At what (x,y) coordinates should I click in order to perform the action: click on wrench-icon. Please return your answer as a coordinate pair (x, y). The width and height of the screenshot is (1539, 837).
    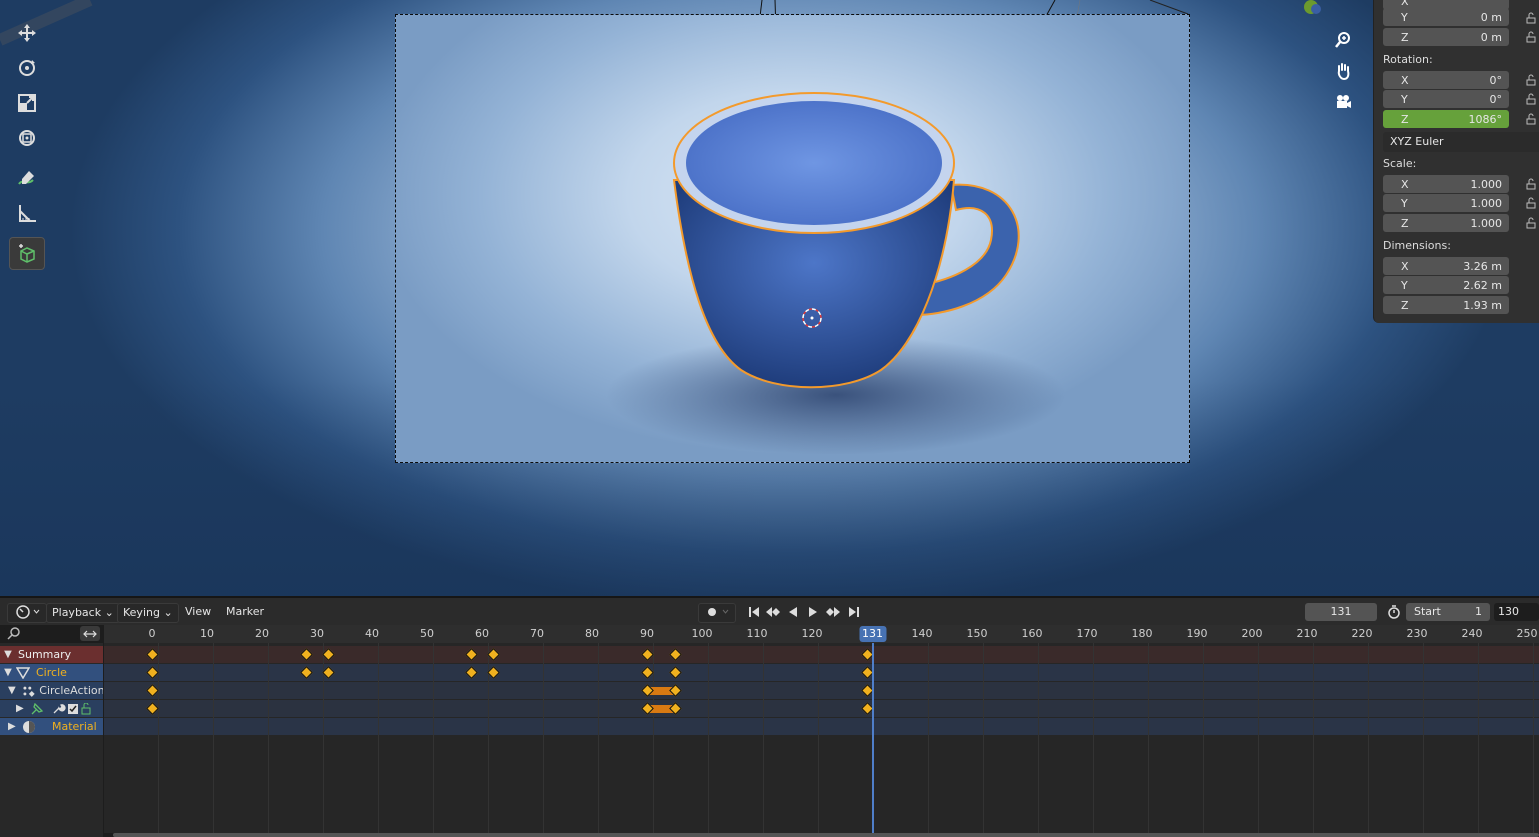
    Looking at the image, I should click on (59, 709).